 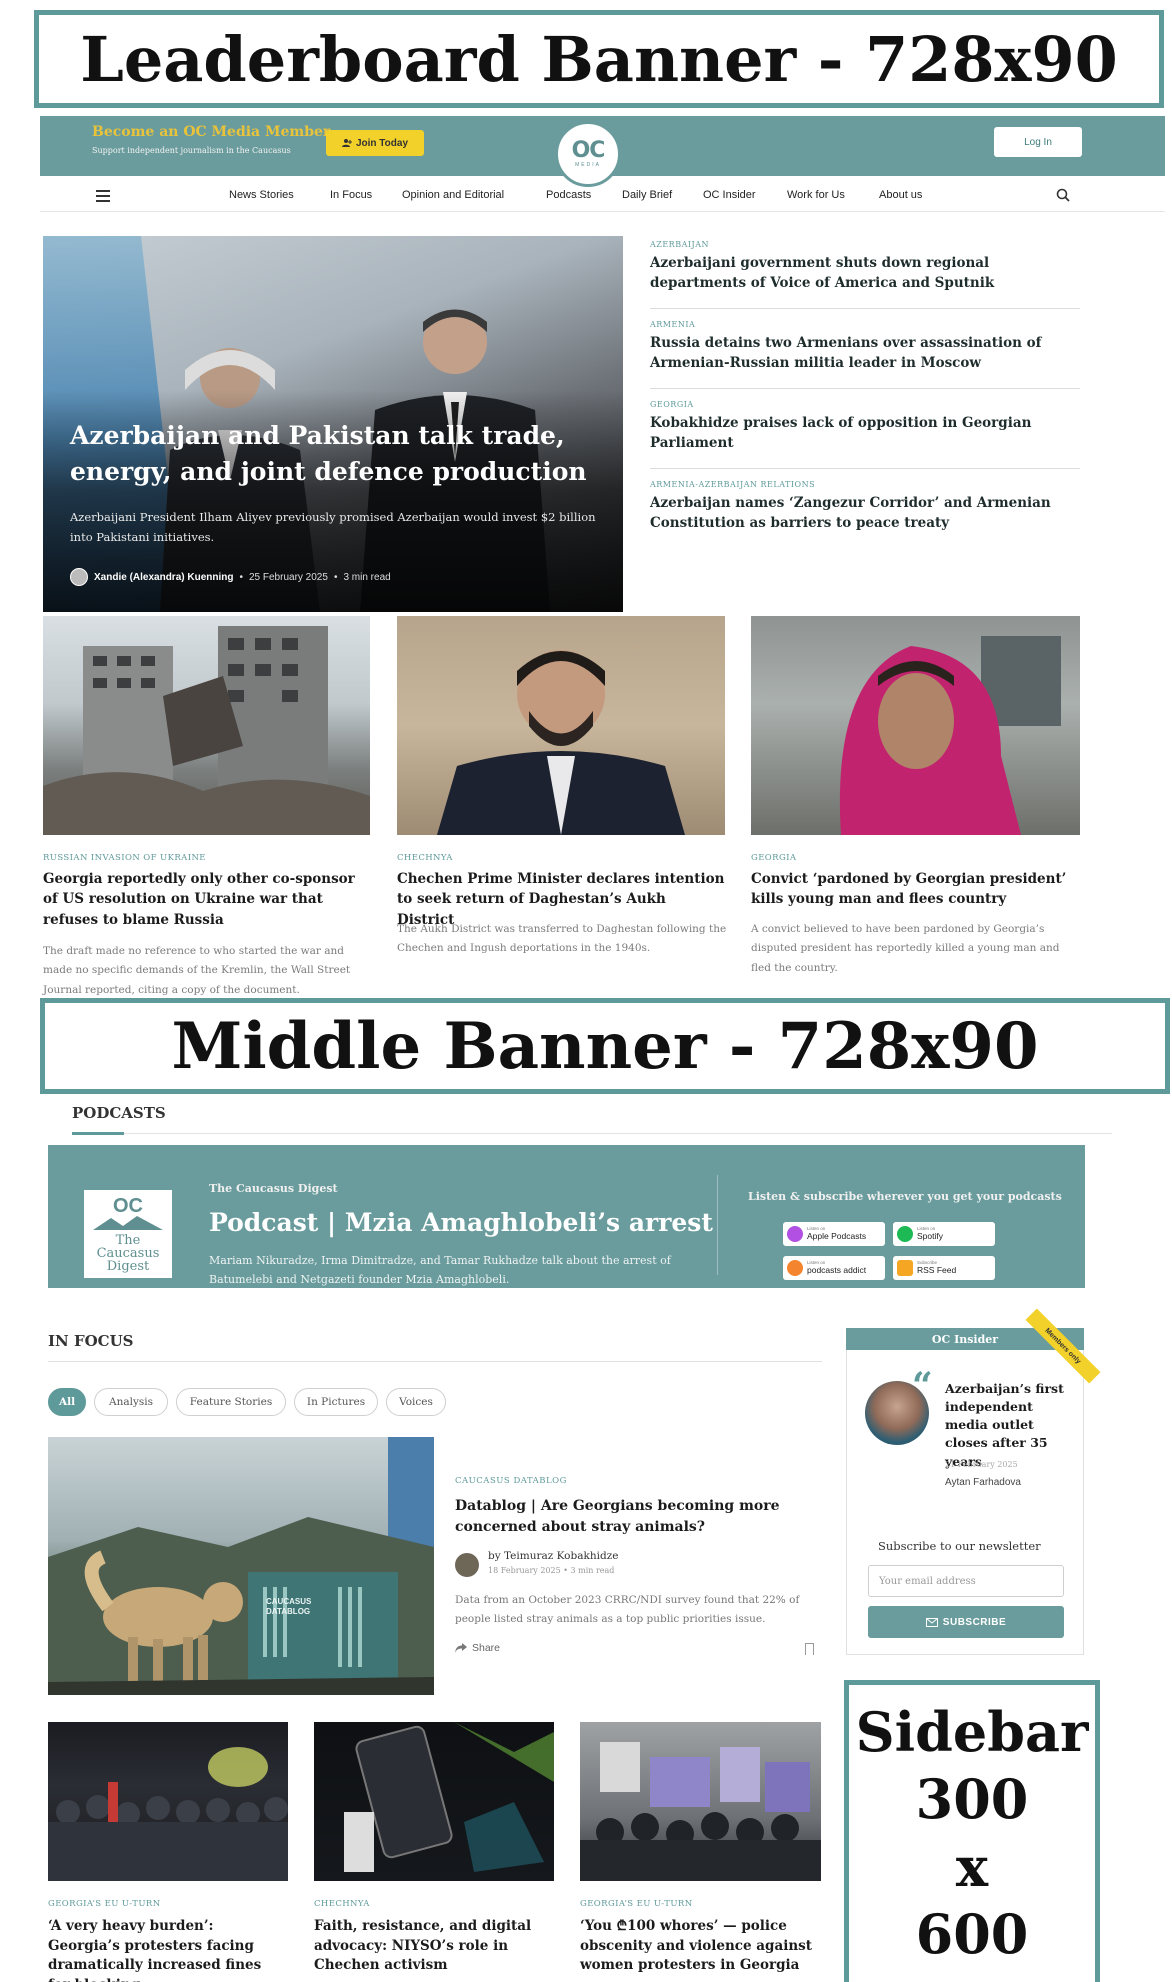 What do you see at coordinates (168, 1814) in the screenshot?
I see `crowd-graphic` at bounding box center [168, 1814].